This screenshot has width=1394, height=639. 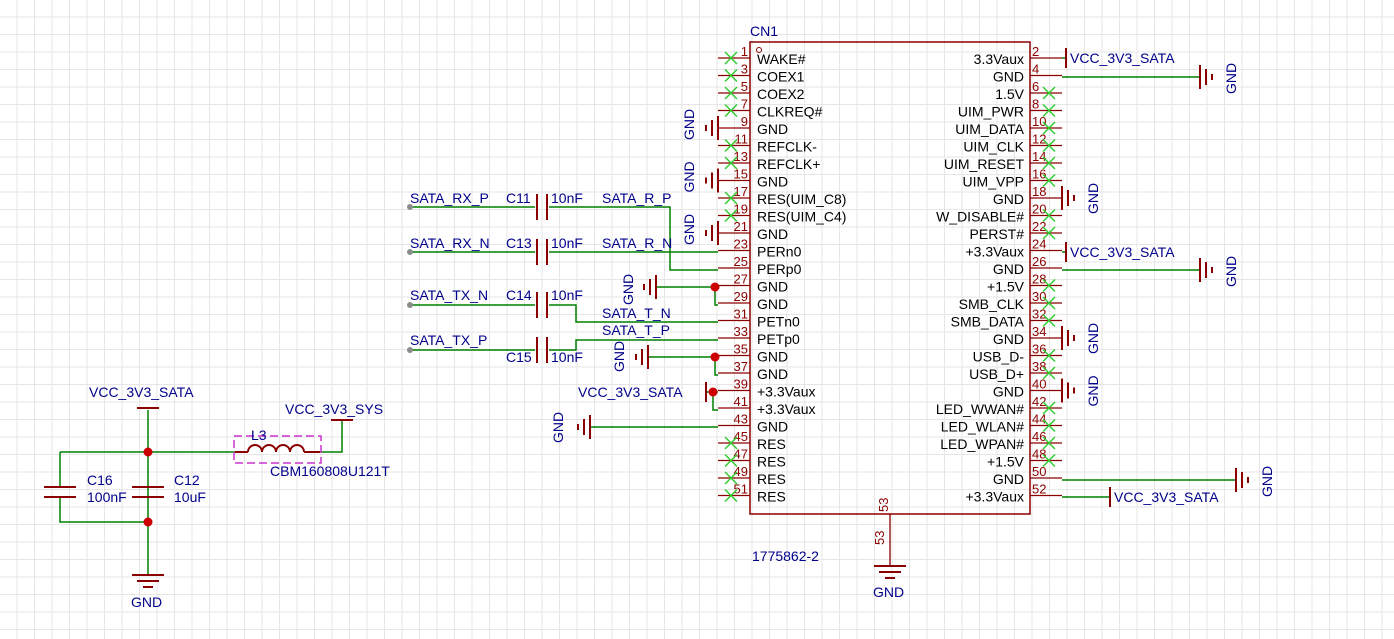 What do you see at coordinates (1255, 481) in the screenshot?
I see `gnd-symbol-50: GND` at bounding box center [1255, 481].